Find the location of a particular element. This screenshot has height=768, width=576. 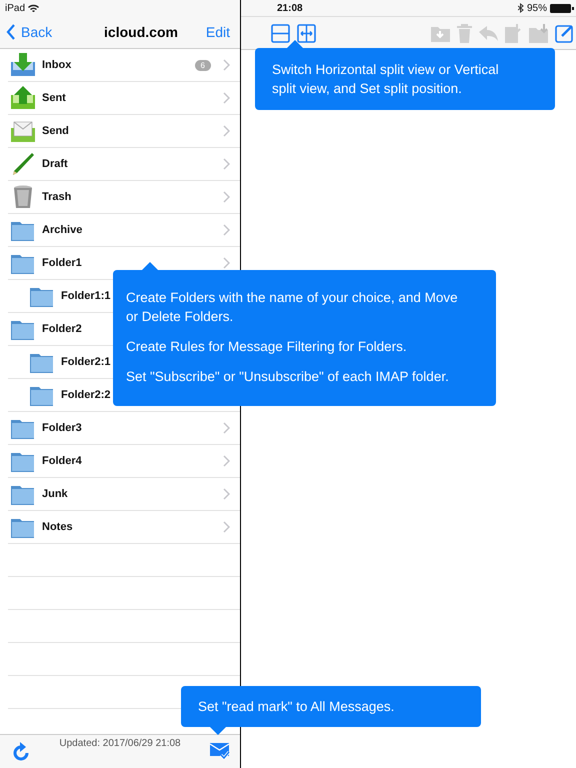

folder-name: Inbox is located at coordinates (57, 65).